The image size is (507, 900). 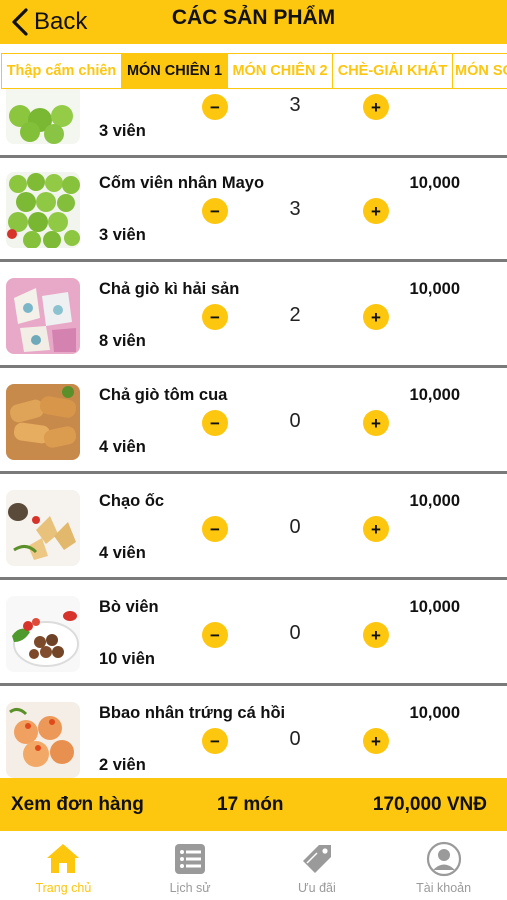 What do you see at coordinates (443, 859) in the screenshot?
I see `account-icon` at bounding box center [443, 859].